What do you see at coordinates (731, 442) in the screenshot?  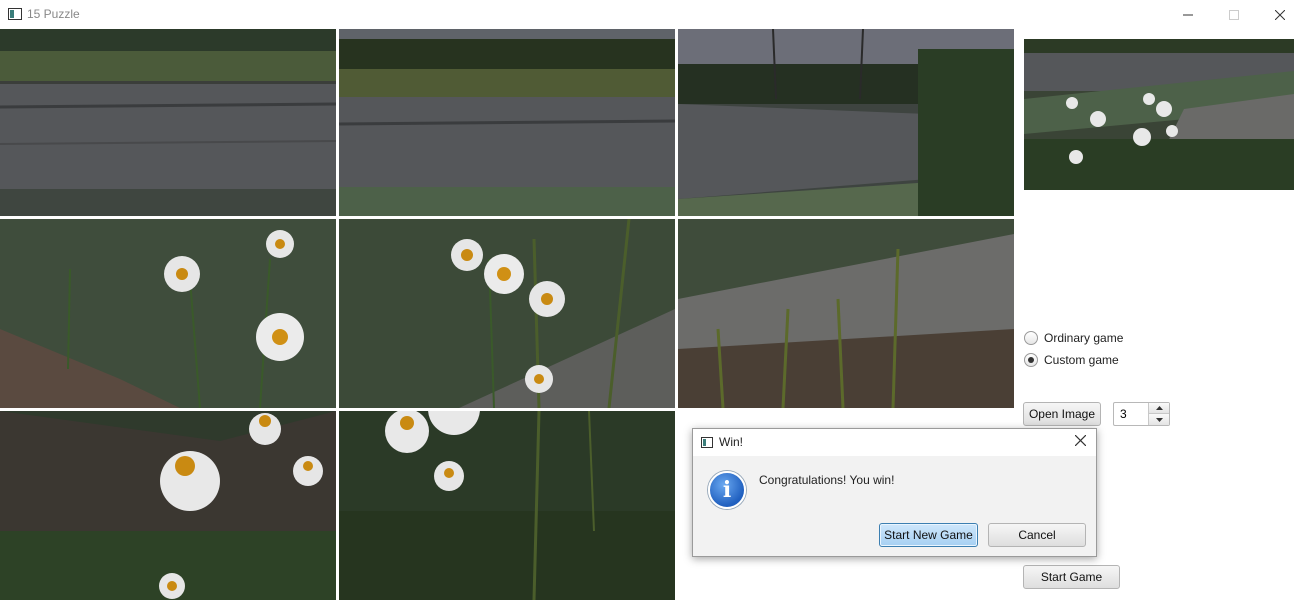 I see `dialog-title: Win!` at bounding box center [731, 442].